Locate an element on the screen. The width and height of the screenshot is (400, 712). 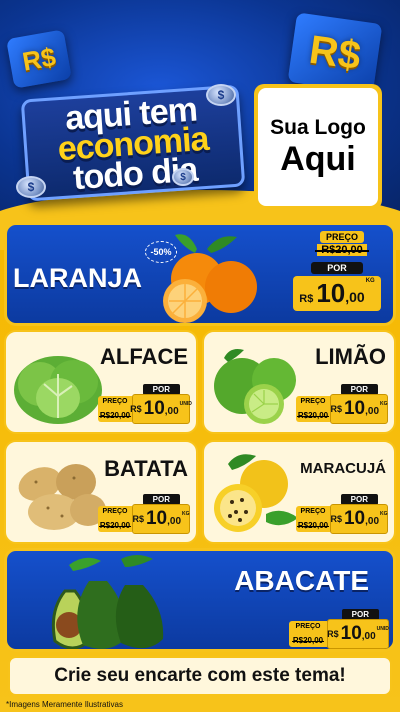
disclaimer: *Imagens Meramente Ilustrativas is located at coordinates (200, 704).